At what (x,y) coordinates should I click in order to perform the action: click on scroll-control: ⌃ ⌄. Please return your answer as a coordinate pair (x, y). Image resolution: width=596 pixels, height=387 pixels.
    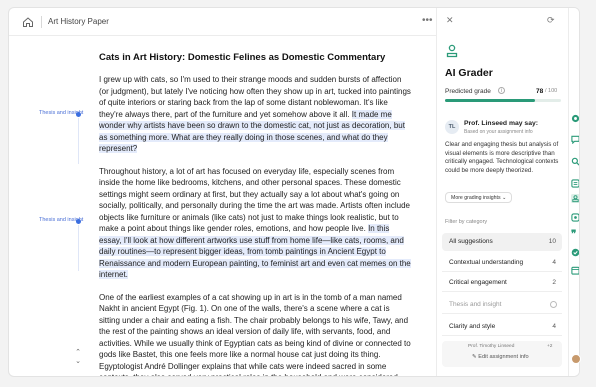
    Looking at the image, I should click on (78, 359).